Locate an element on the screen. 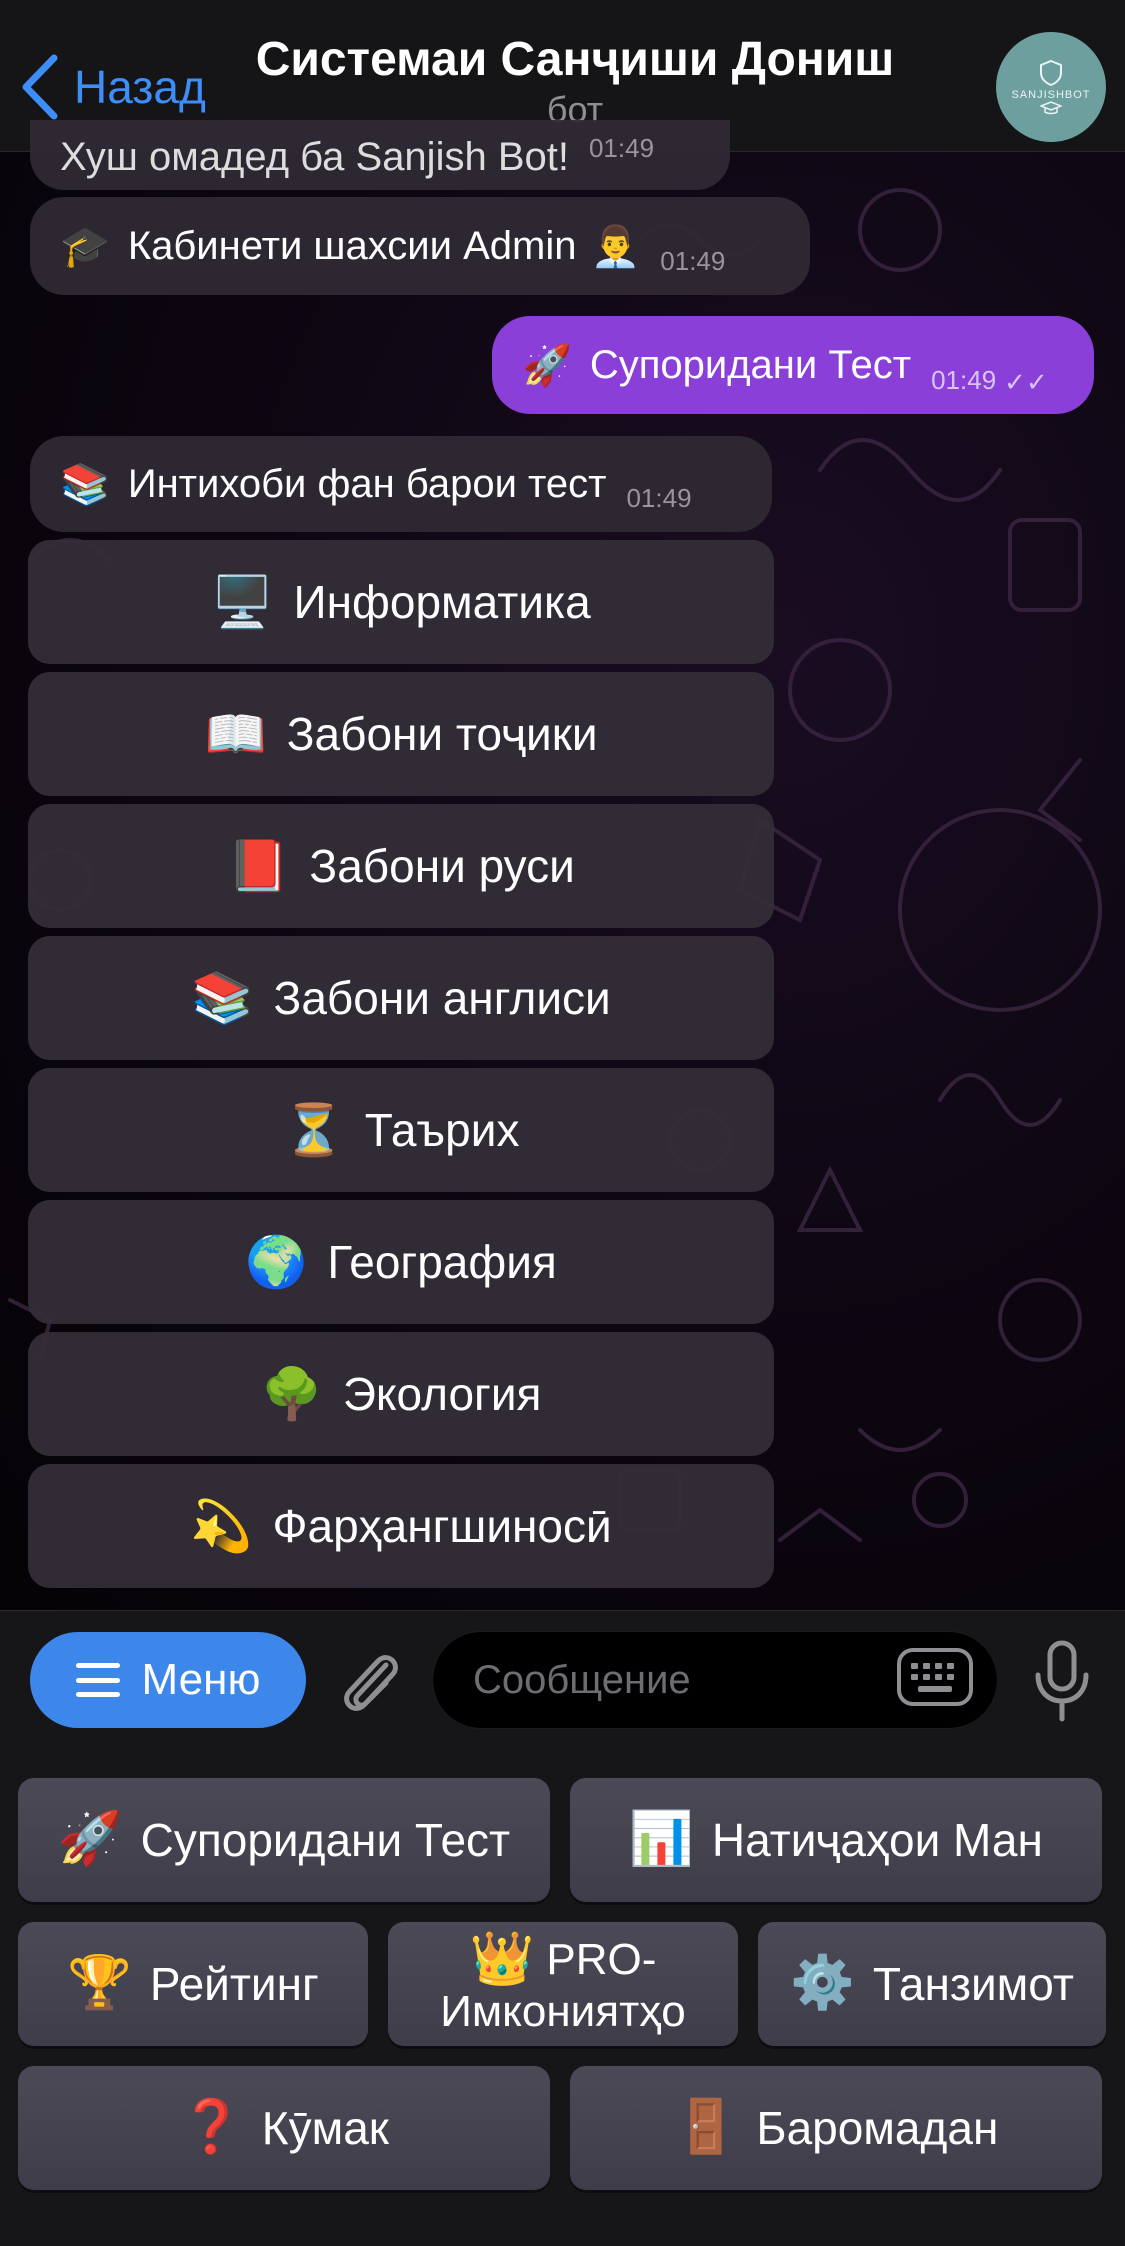  attach-paperclip-icon is located at coordinates (369, 1682).